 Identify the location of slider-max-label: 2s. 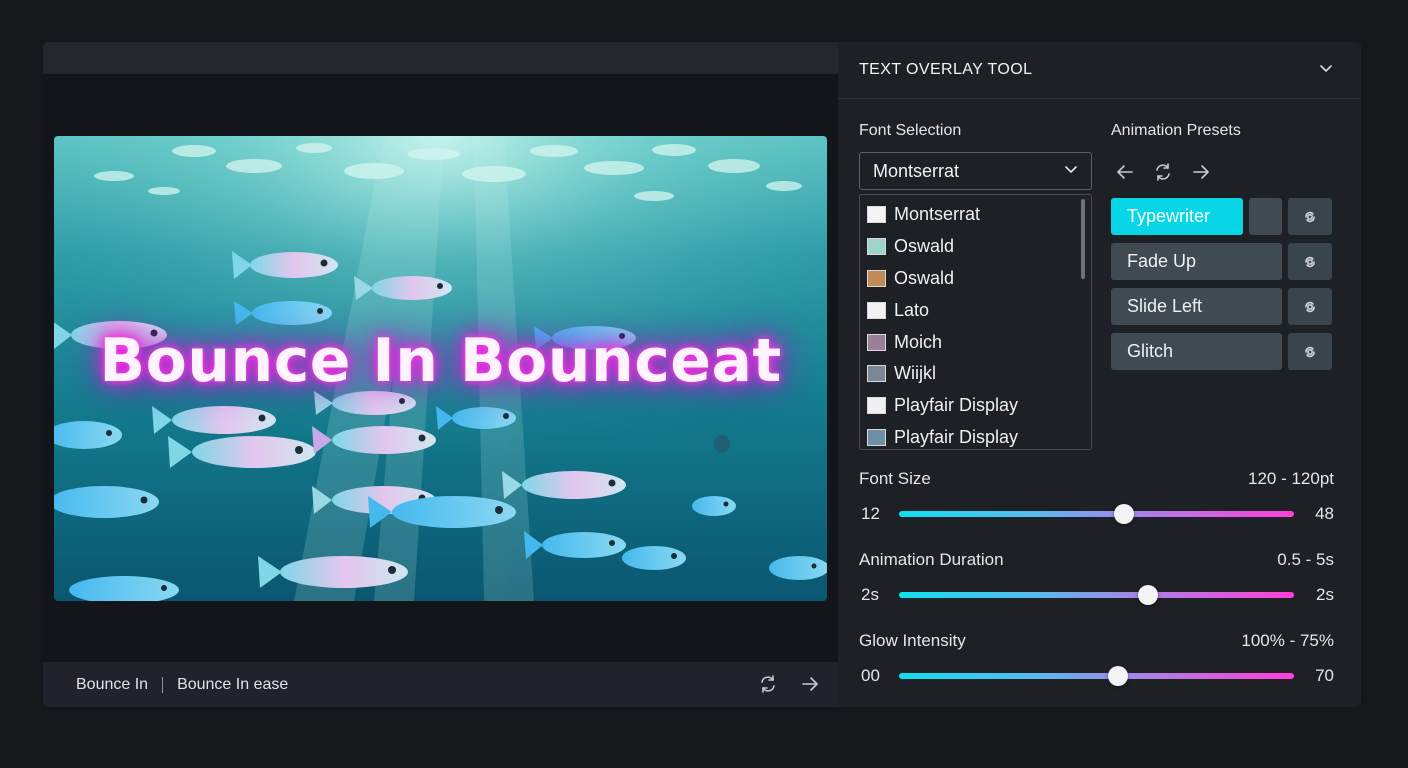
(1325, 594).